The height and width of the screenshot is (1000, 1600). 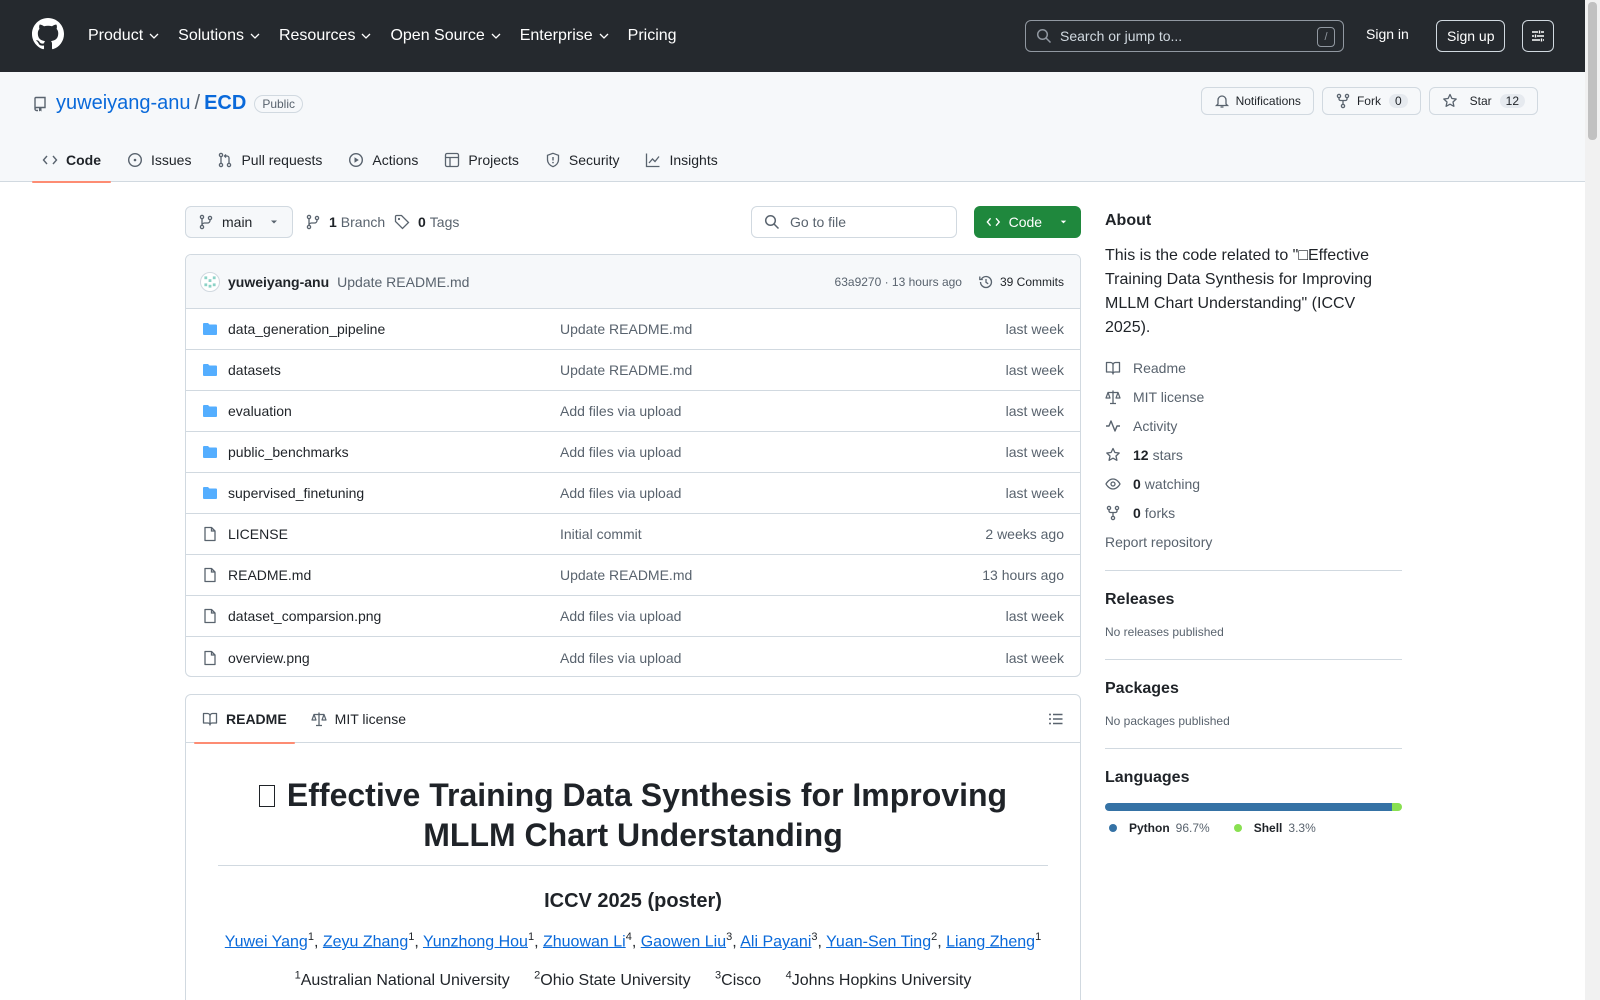 What do you see at coordinates (1253, 455) in the screenshot?
I see `stars-link: 12 stars` at bounding box center [1253, 455].